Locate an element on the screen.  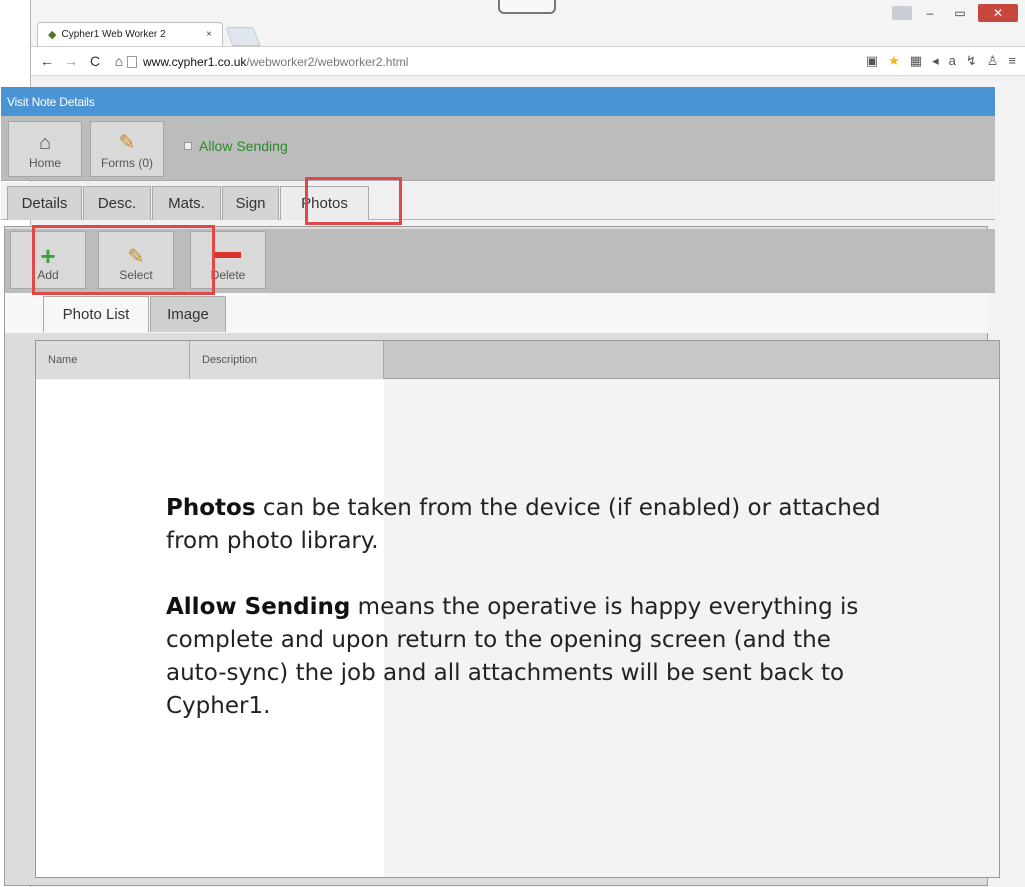
forward-arrow-icon: → is located at coordinates (71, 61).